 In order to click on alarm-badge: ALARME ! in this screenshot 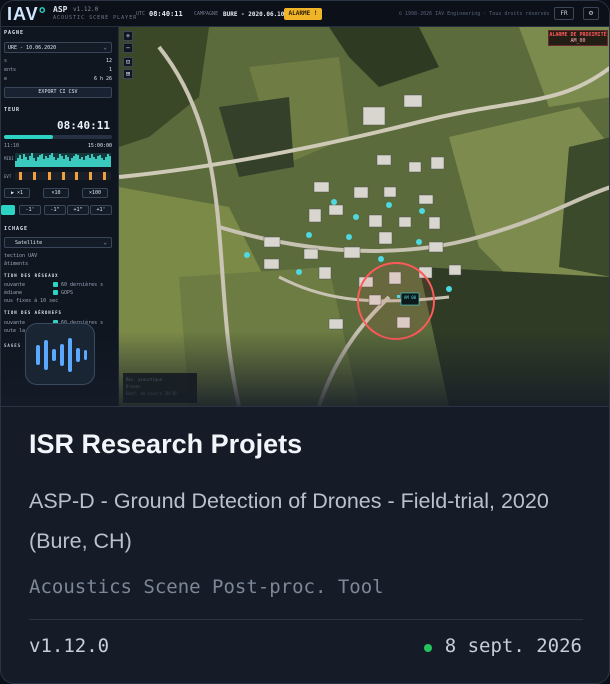, I will do `click(303, 14)`.